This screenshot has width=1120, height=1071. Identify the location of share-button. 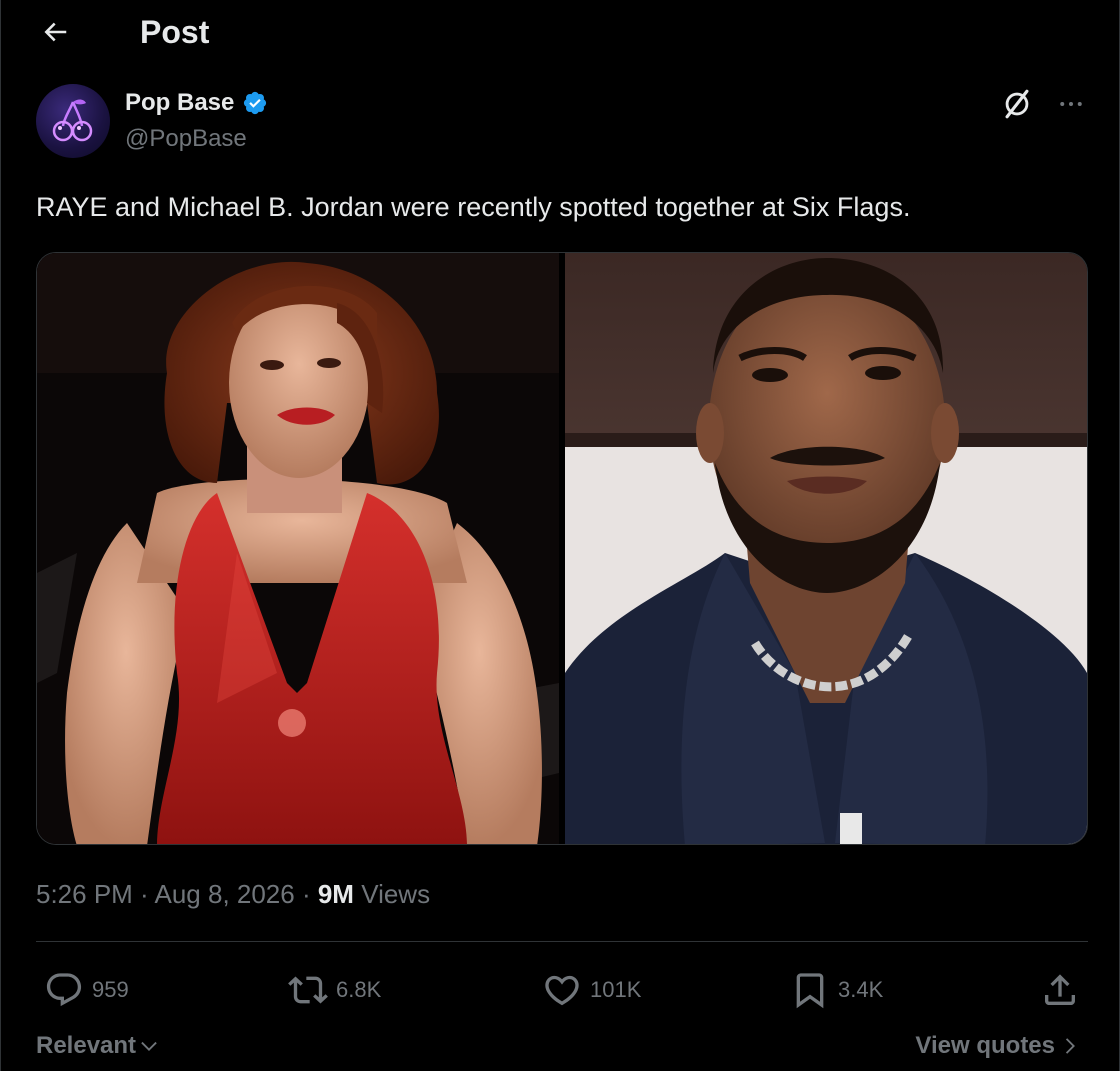
(1060, 990).